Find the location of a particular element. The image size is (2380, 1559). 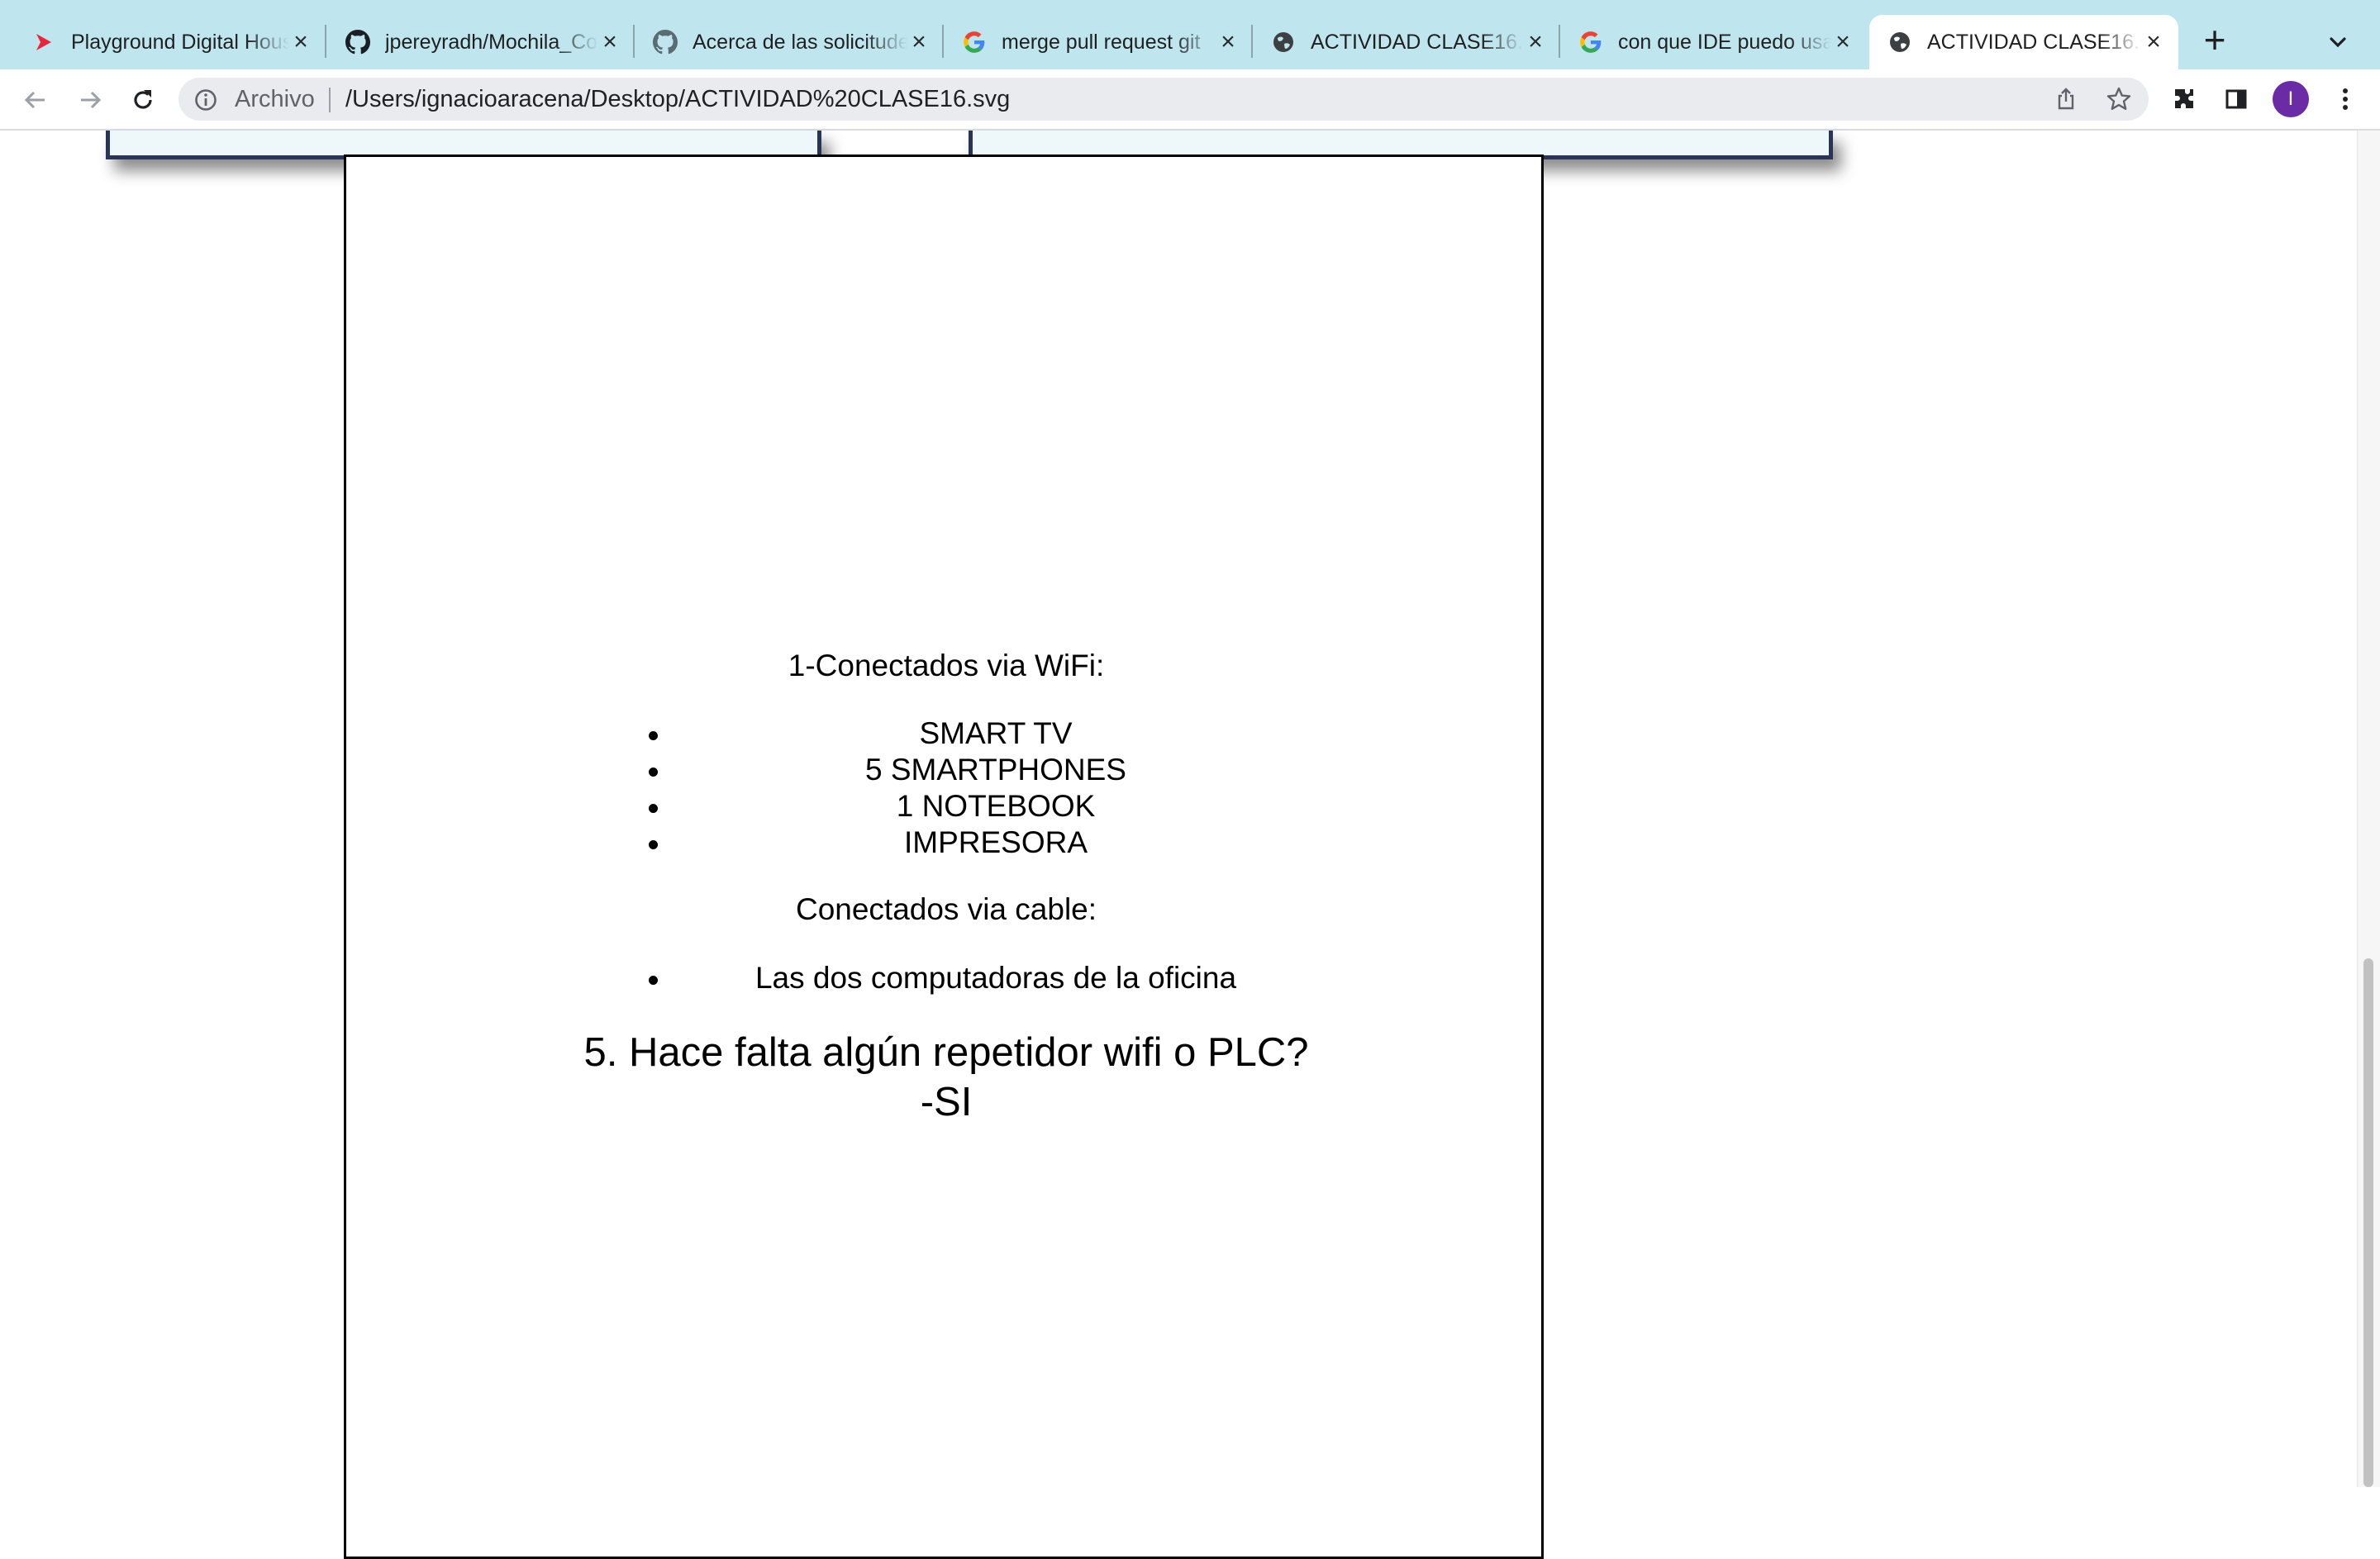

answer-text: -SI is located at coordinates (946, 1102).